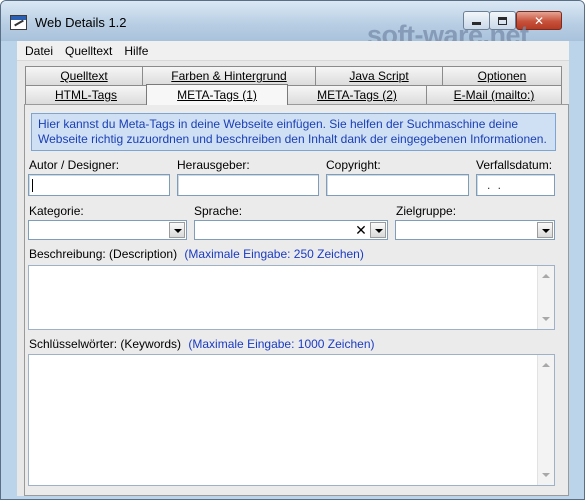 The width and height of the screenshot is (585, 500). What do you see at coordinates (291, 297) in the screenshot?
I see `beschreibung-textarea` at bounding box center [291, 297].